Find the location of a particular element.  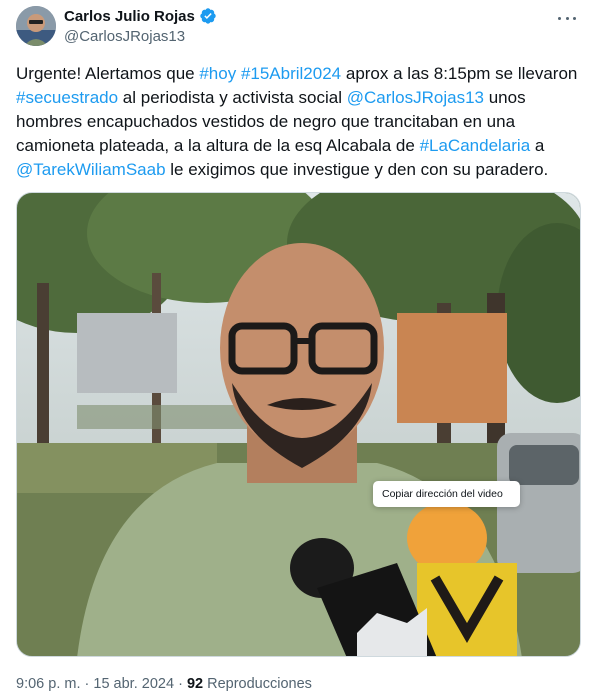

author-avatar is located at coordinates (36, 26).